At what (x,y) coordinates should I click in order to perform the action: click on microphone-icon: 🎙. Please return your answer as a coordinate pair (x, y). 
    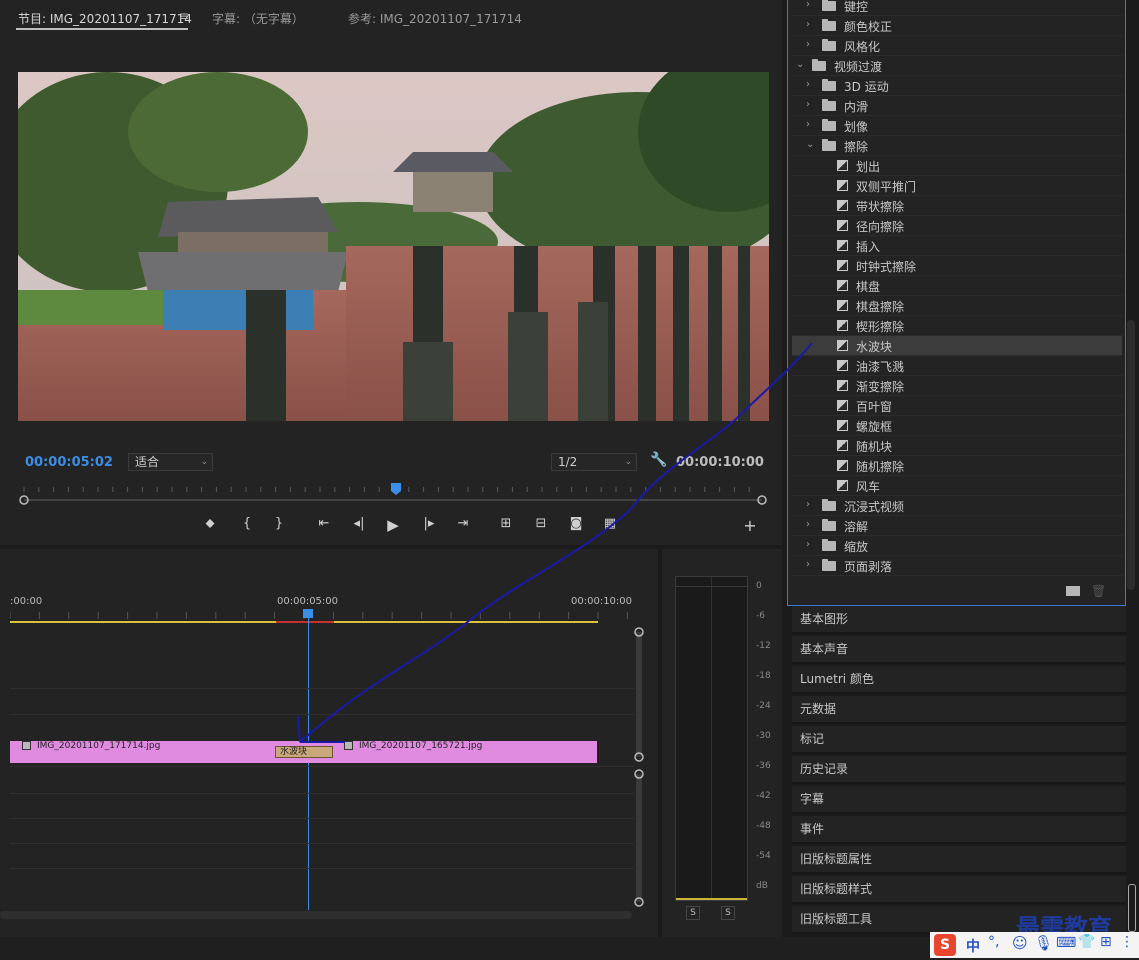
    Looking at the image, I should click on (1043, 943).